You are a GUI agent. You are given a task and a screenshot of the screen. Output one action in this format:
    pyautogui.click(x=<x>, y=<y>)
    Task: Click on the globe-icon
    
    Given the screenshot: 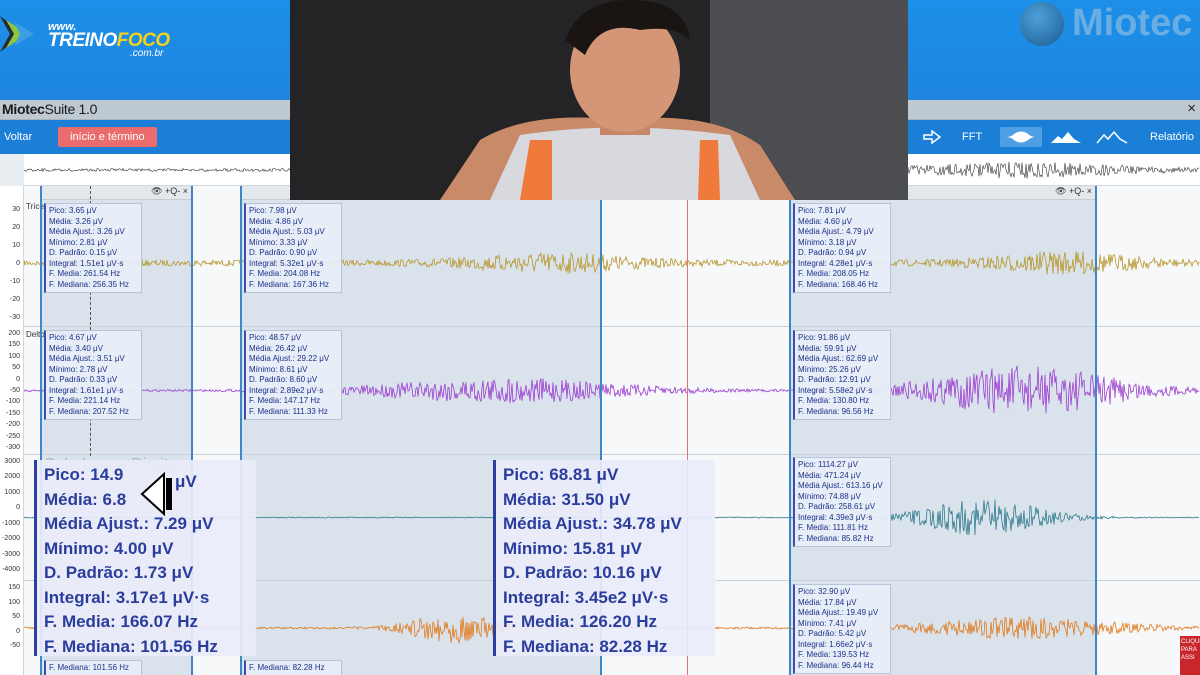 What is the action you would take?
    pyautogui.click(x=1042, y=24)
    